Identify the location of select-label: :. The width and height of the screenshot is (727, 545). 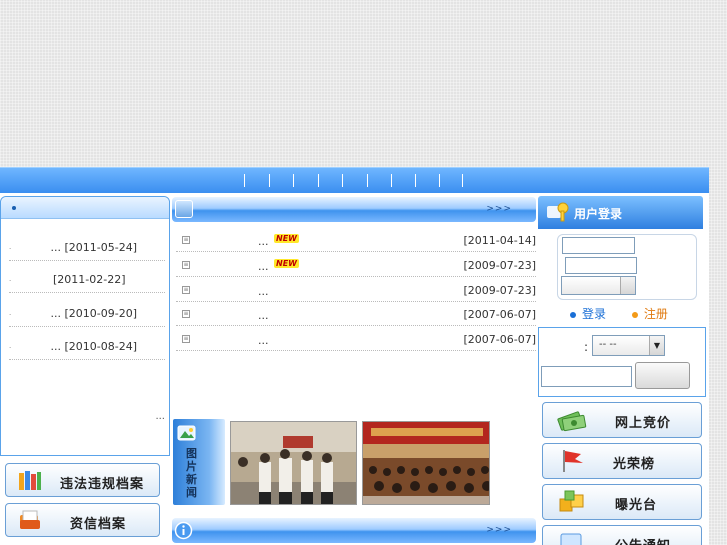
(586, 347).